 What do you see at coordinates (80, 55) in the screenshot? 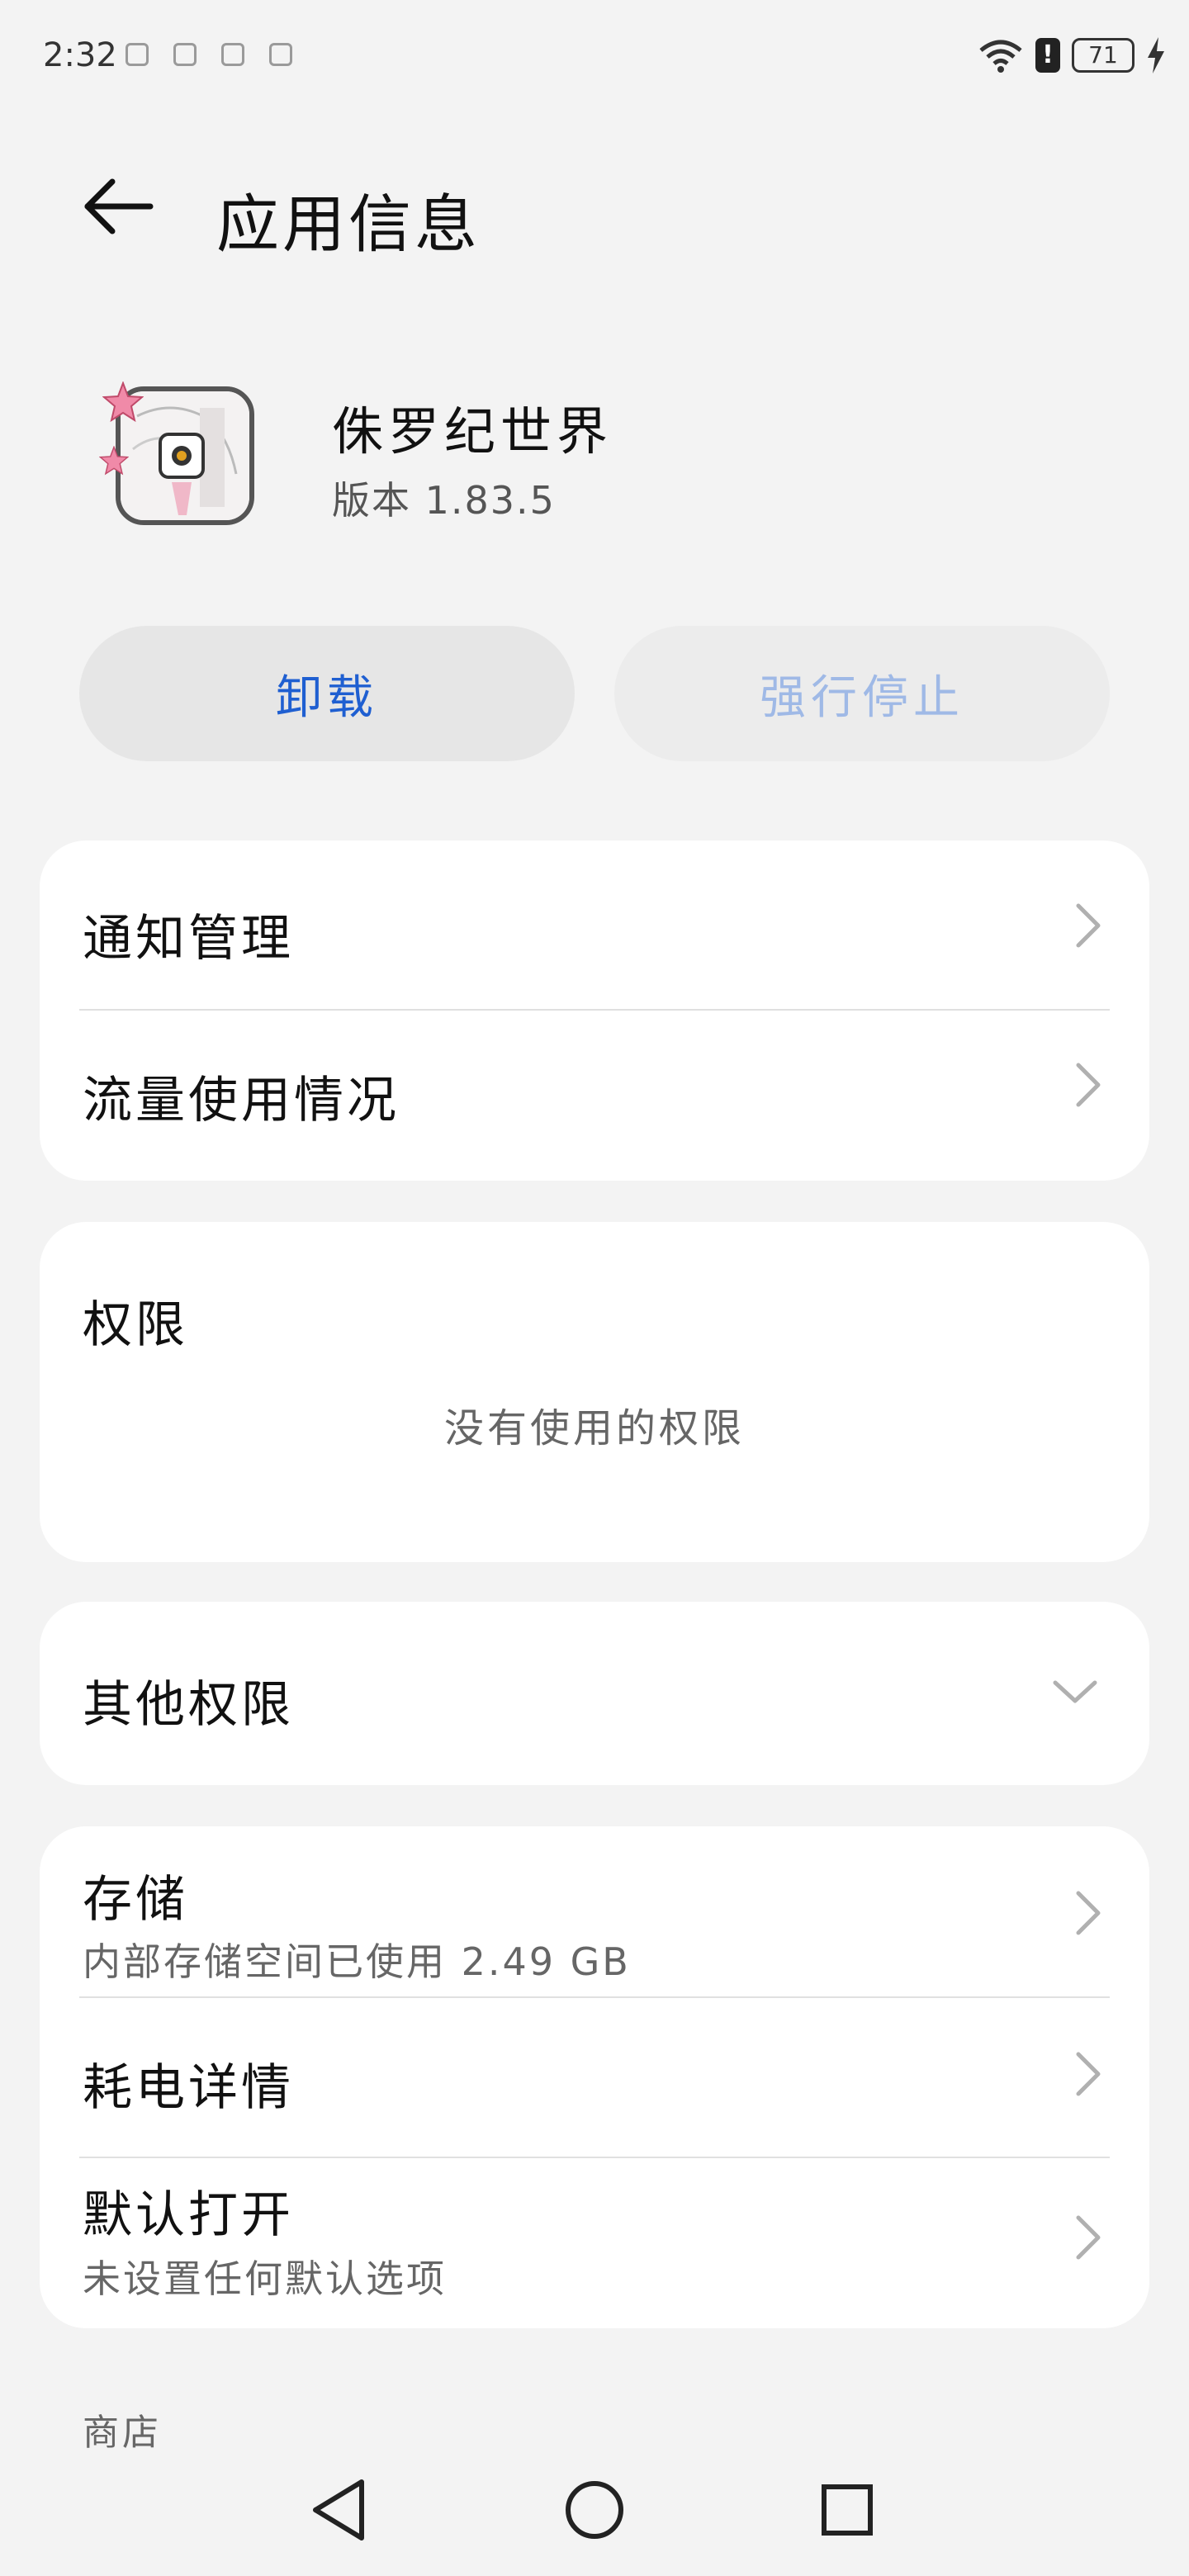
I see `status-time: 2:32` at bounding box center [80, 55].